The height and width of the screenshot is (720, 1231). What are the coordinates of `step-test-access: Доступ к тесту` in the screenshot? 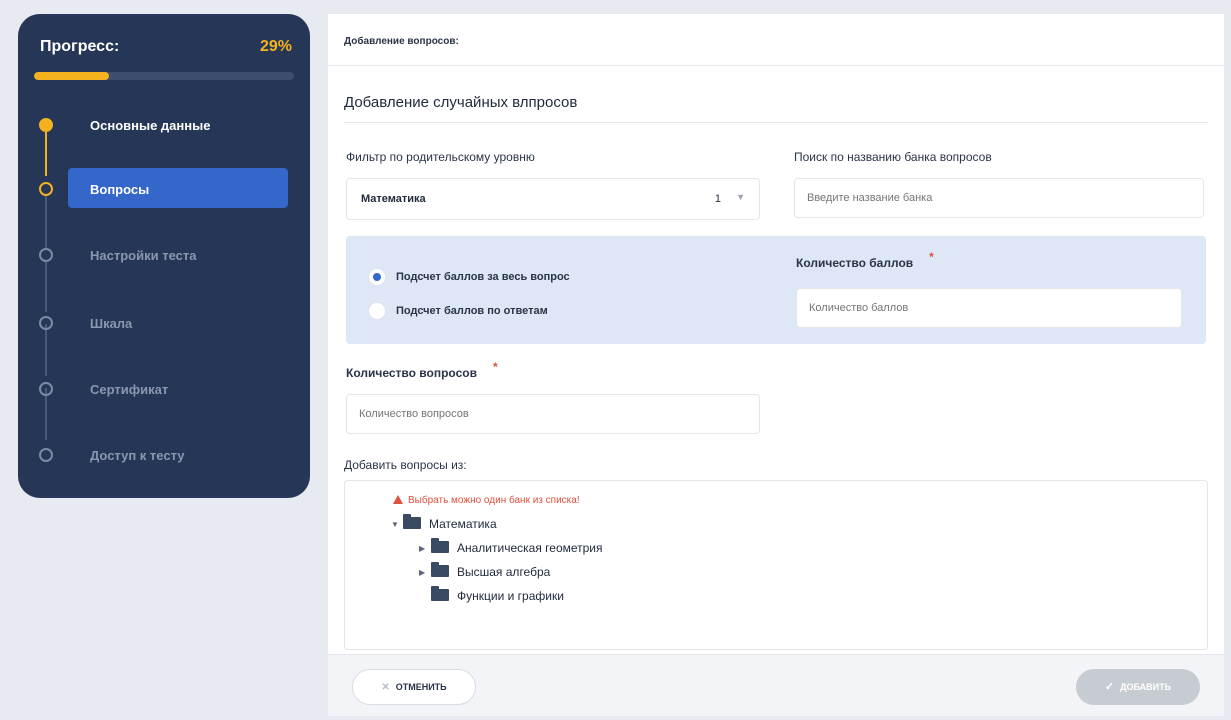 It's located at (137, 455).